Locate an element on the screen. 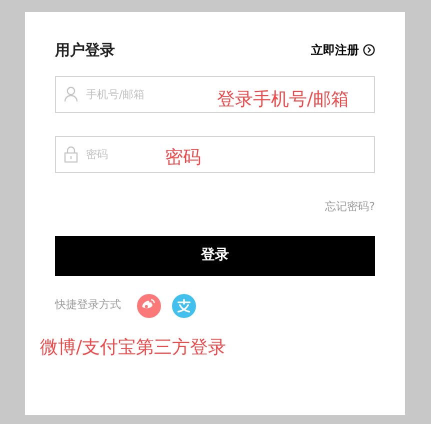 This screenshot has height=424, width=431. annotation-text: 登录手机号/邮箱 is located at coordinates (283, 100).